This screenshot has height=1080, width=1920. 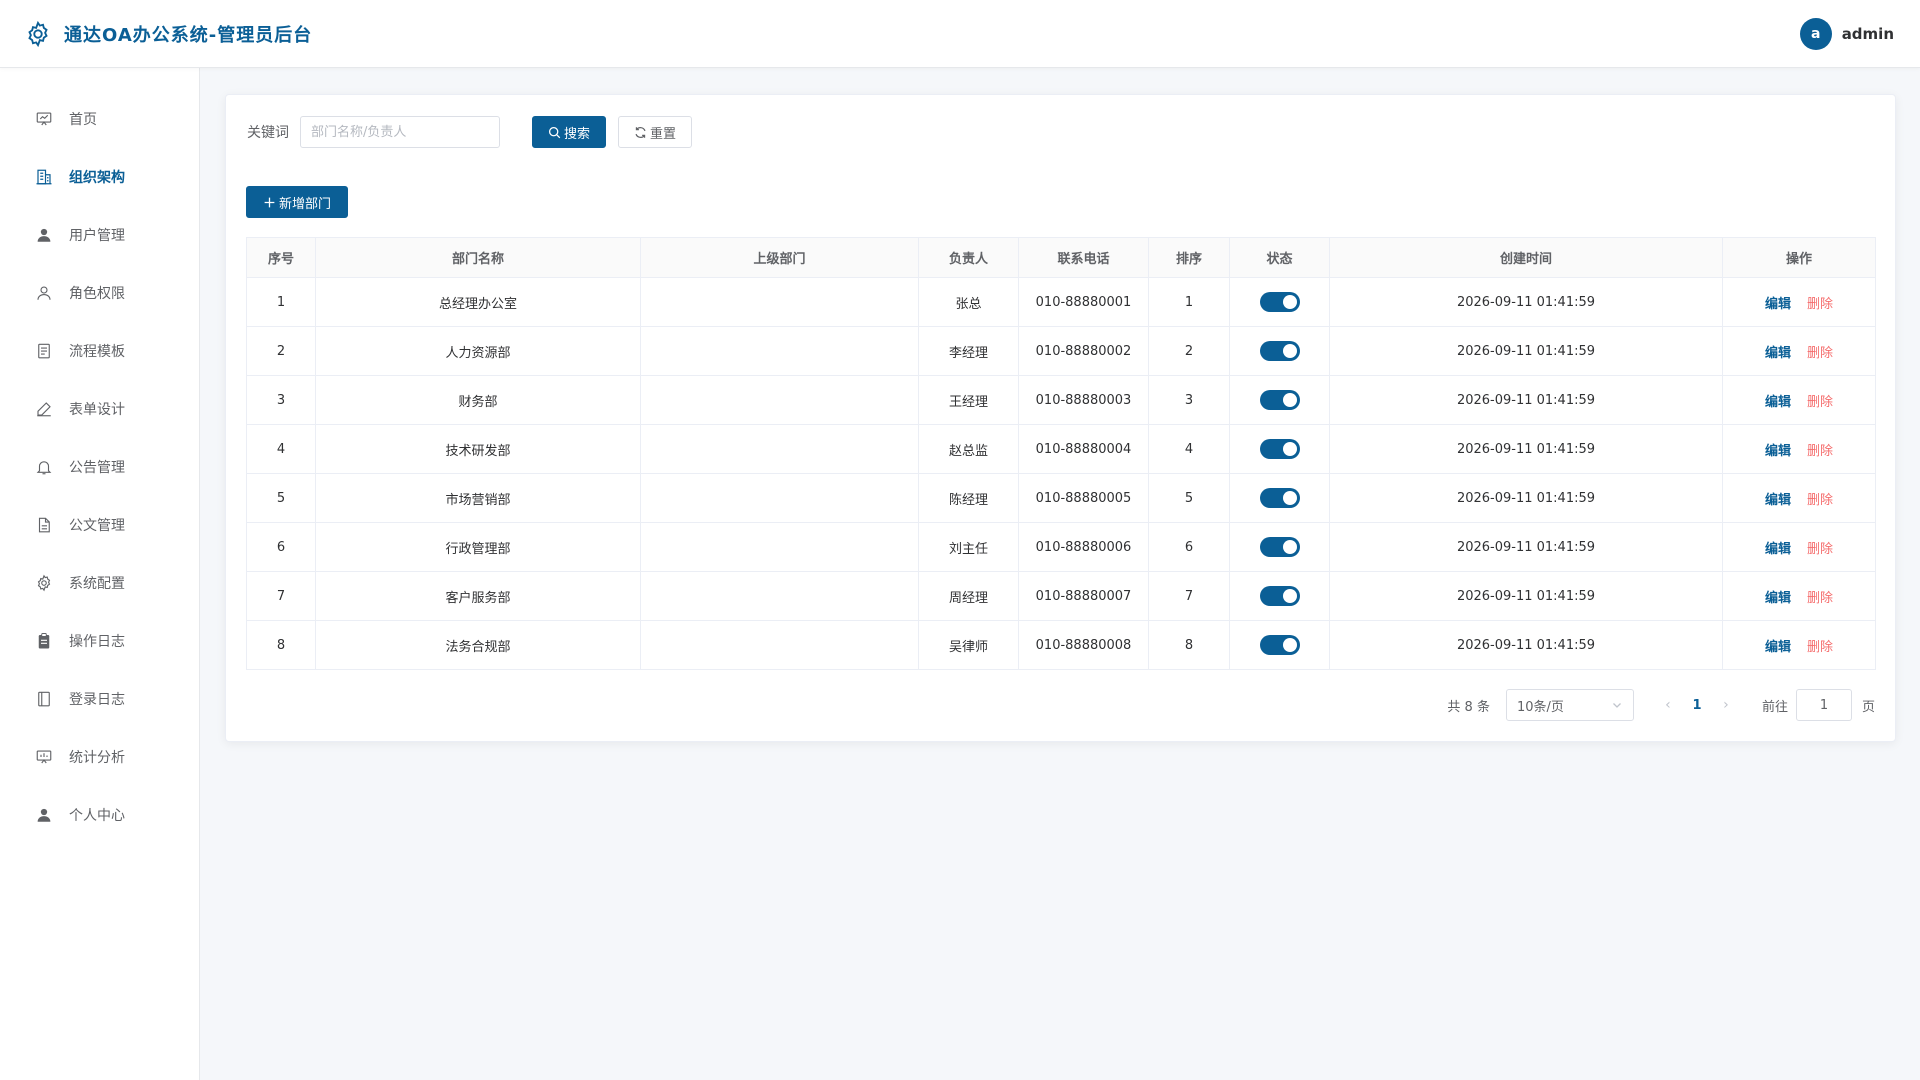 I want to click on cell-index: 4, so click(x=281, y=449).